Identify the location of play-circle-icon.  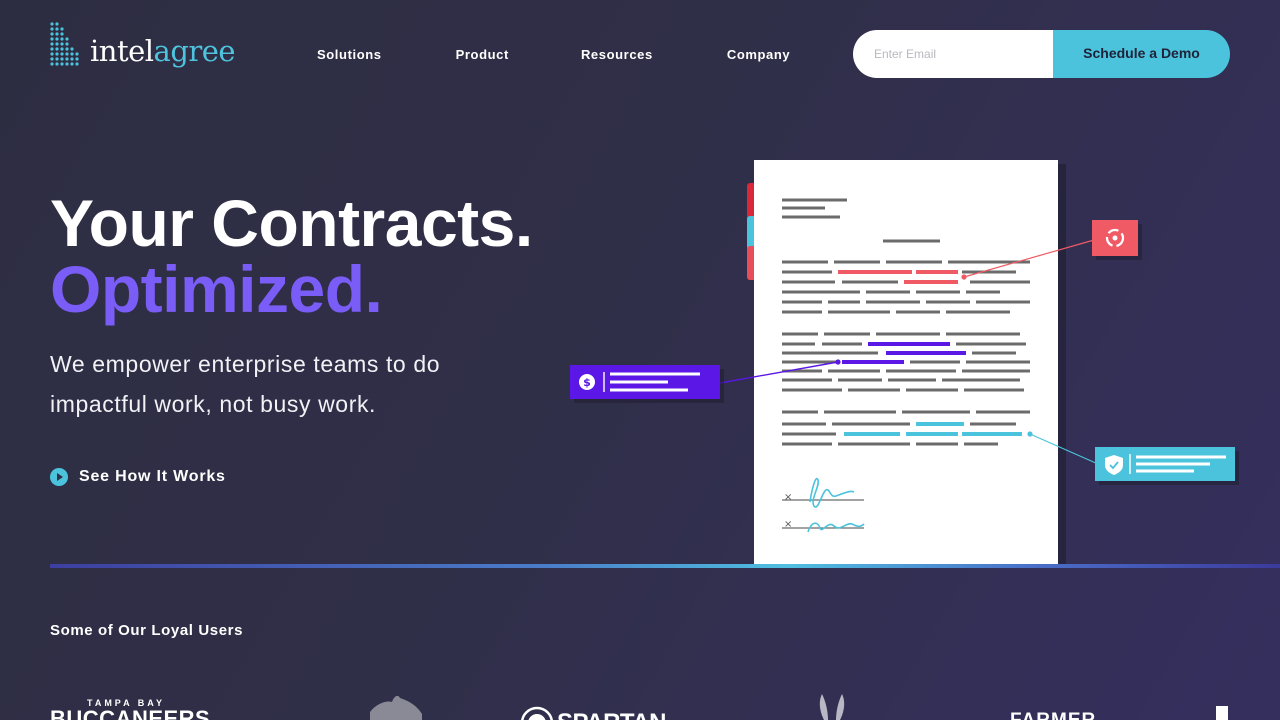
(59, 477).